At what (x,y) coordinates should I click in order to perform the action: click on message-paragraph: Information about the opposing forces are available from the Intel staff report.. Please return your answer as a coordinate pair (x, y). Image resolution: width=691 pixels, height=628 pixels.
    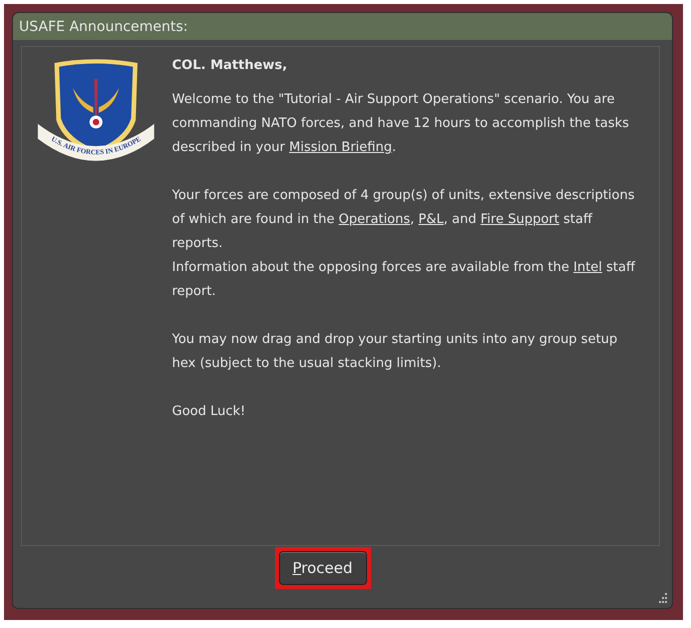
    Looking at the image, I should click on (404, 280).